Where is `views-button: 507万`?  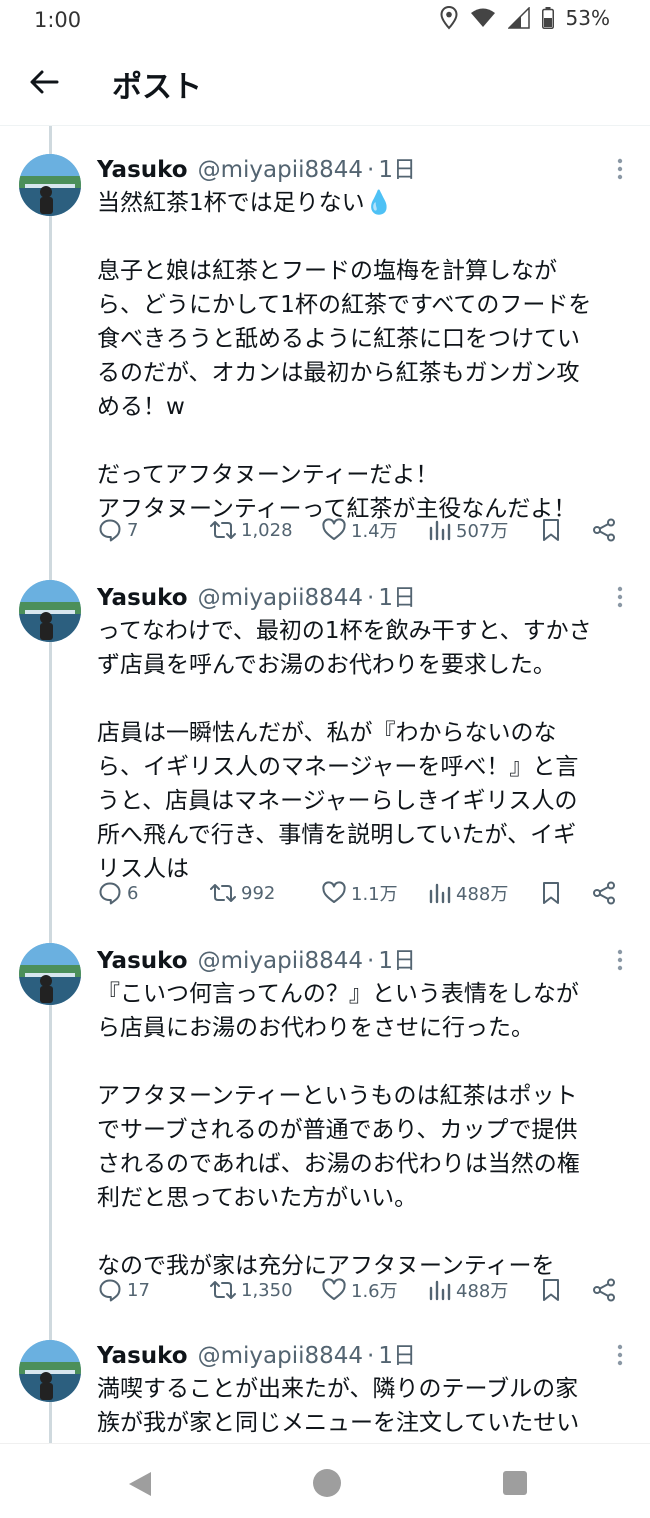 views-button: 507万 is located at coordinates (468, 530).